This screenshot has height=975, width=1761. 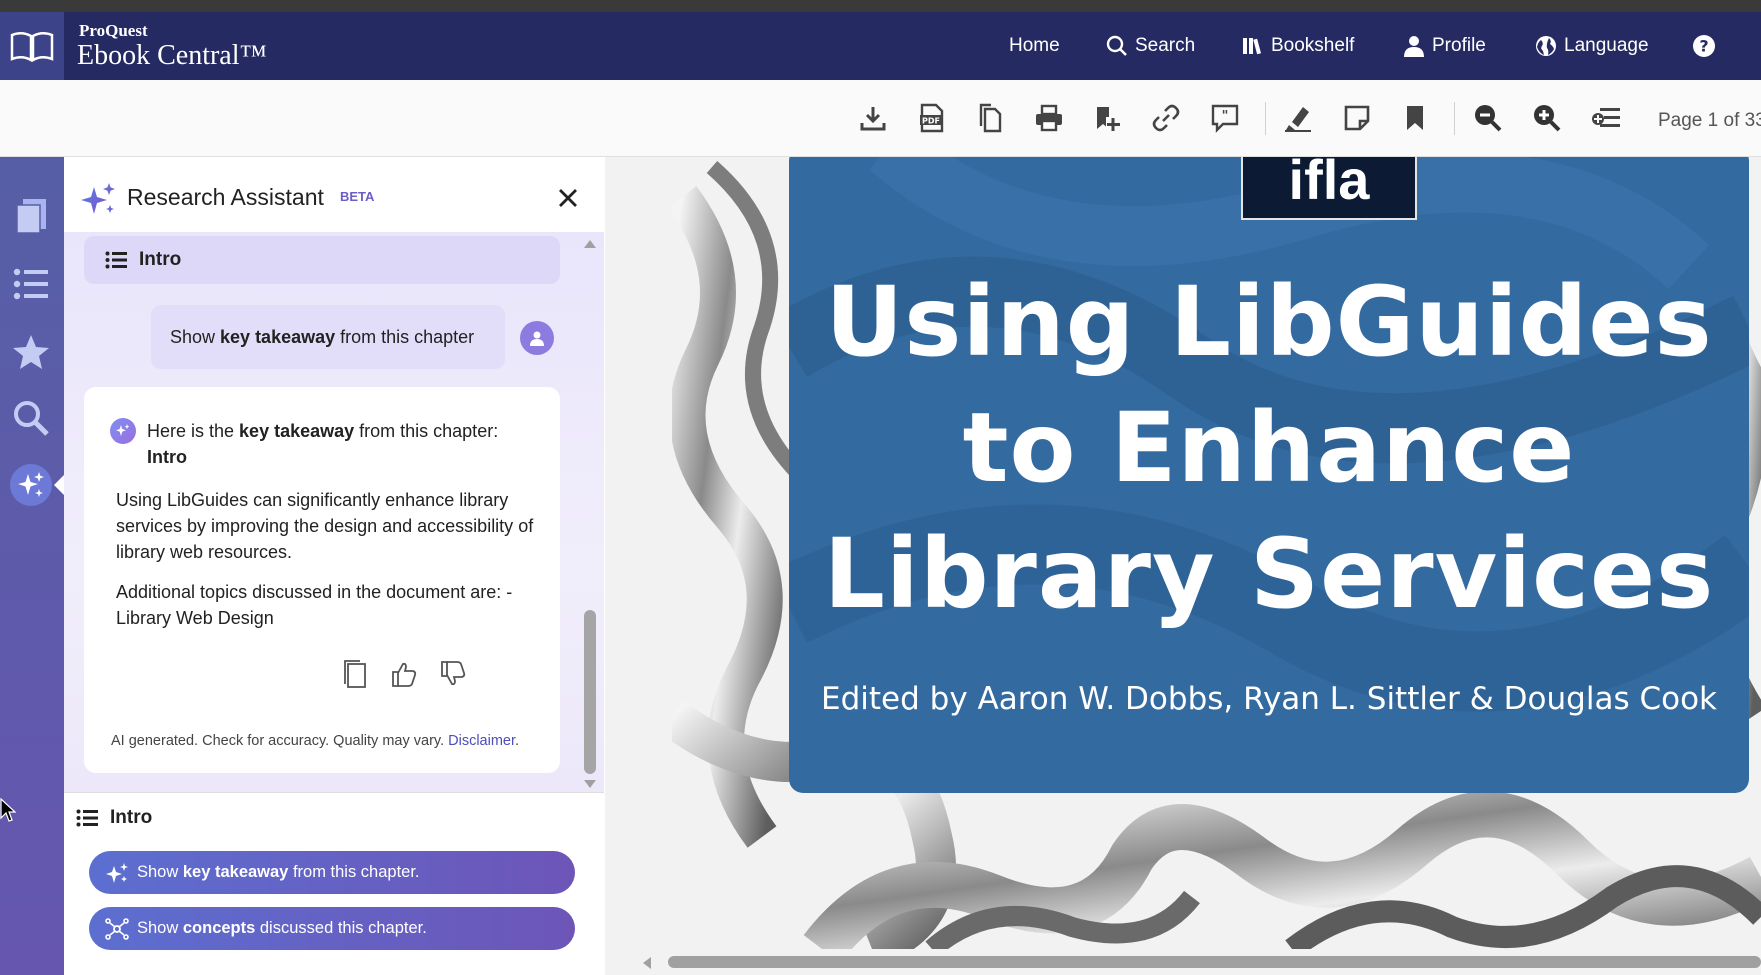 I want to click on copy-answer-button, so click(x=355, y=674).